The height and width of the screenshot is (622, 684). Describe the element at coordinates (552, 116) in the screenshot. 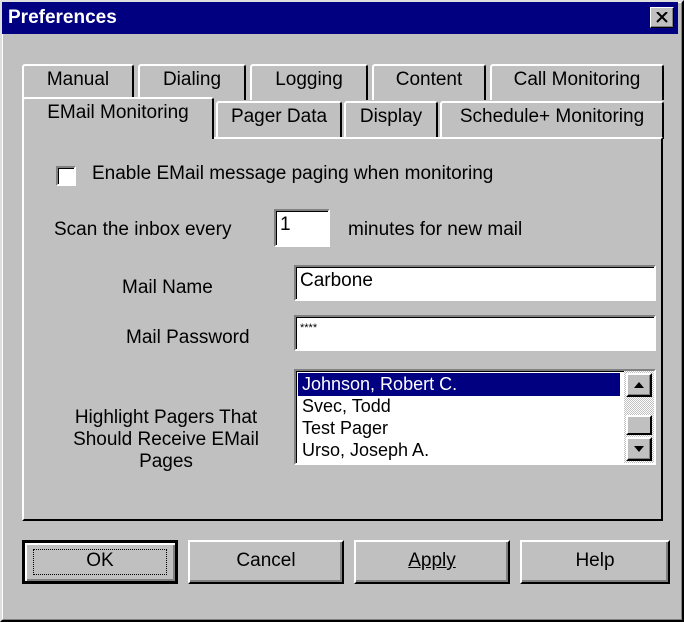

I see `tab-label: Schedule+ Monitoring` at that location.